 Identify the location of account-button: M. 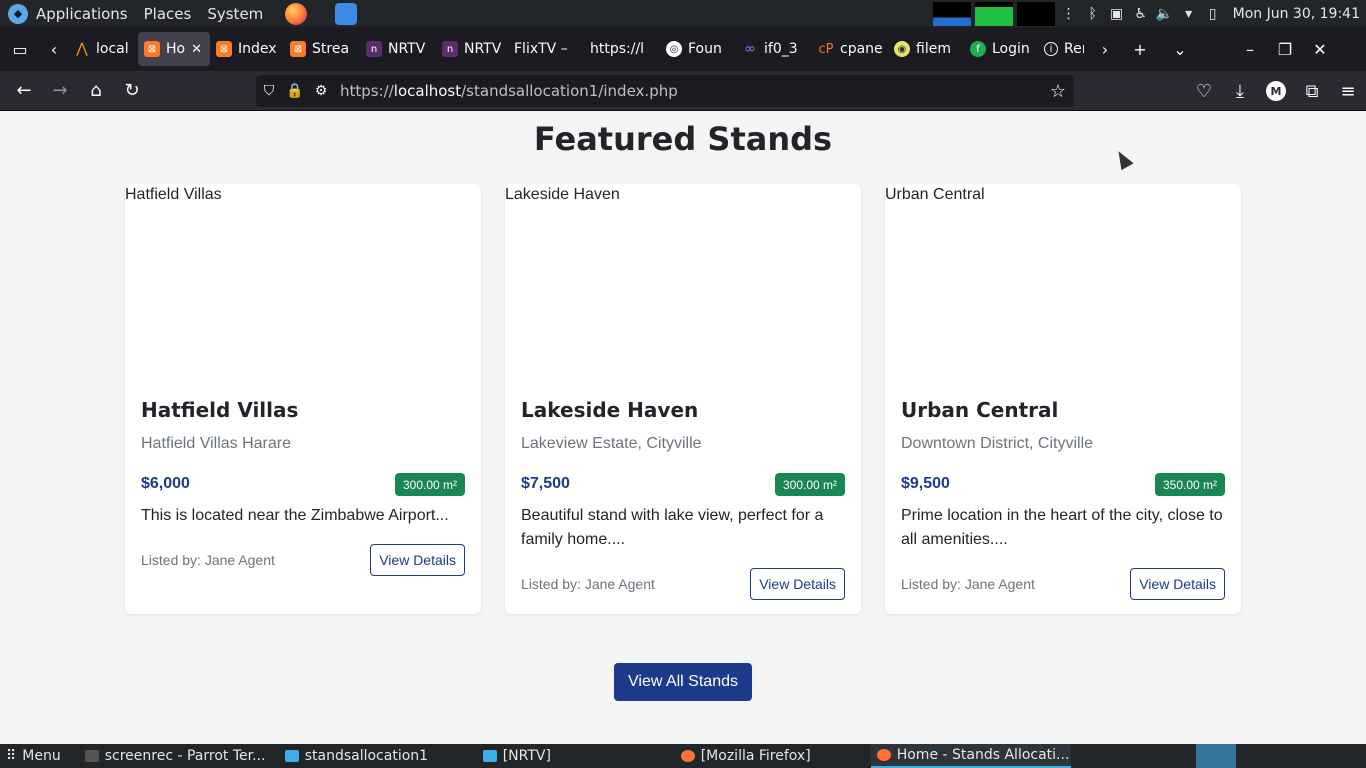
(1276, 91).